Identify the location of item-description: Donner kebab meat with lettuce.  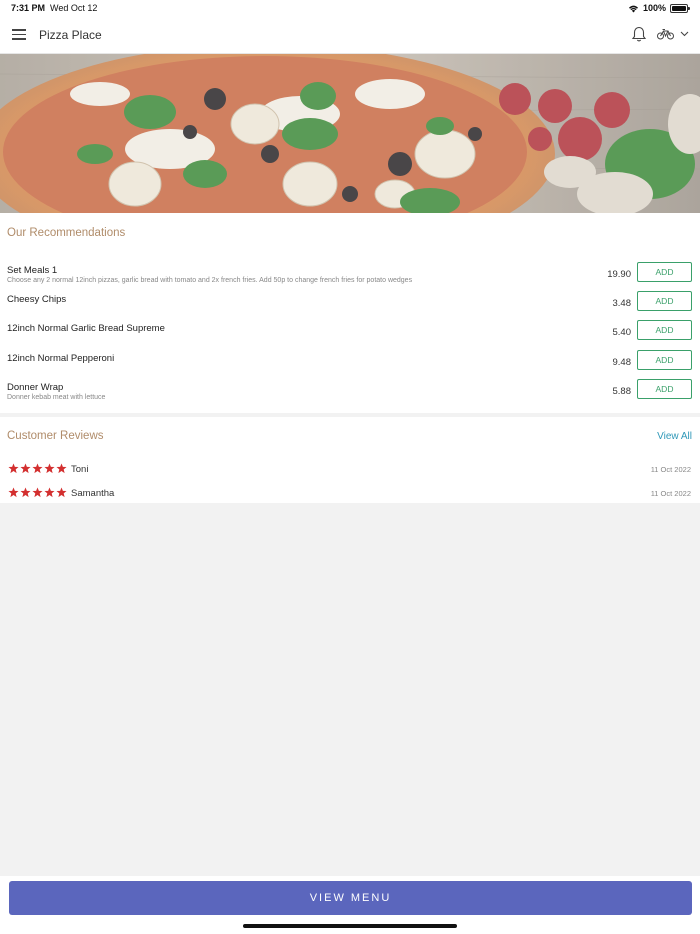
(56, 397).